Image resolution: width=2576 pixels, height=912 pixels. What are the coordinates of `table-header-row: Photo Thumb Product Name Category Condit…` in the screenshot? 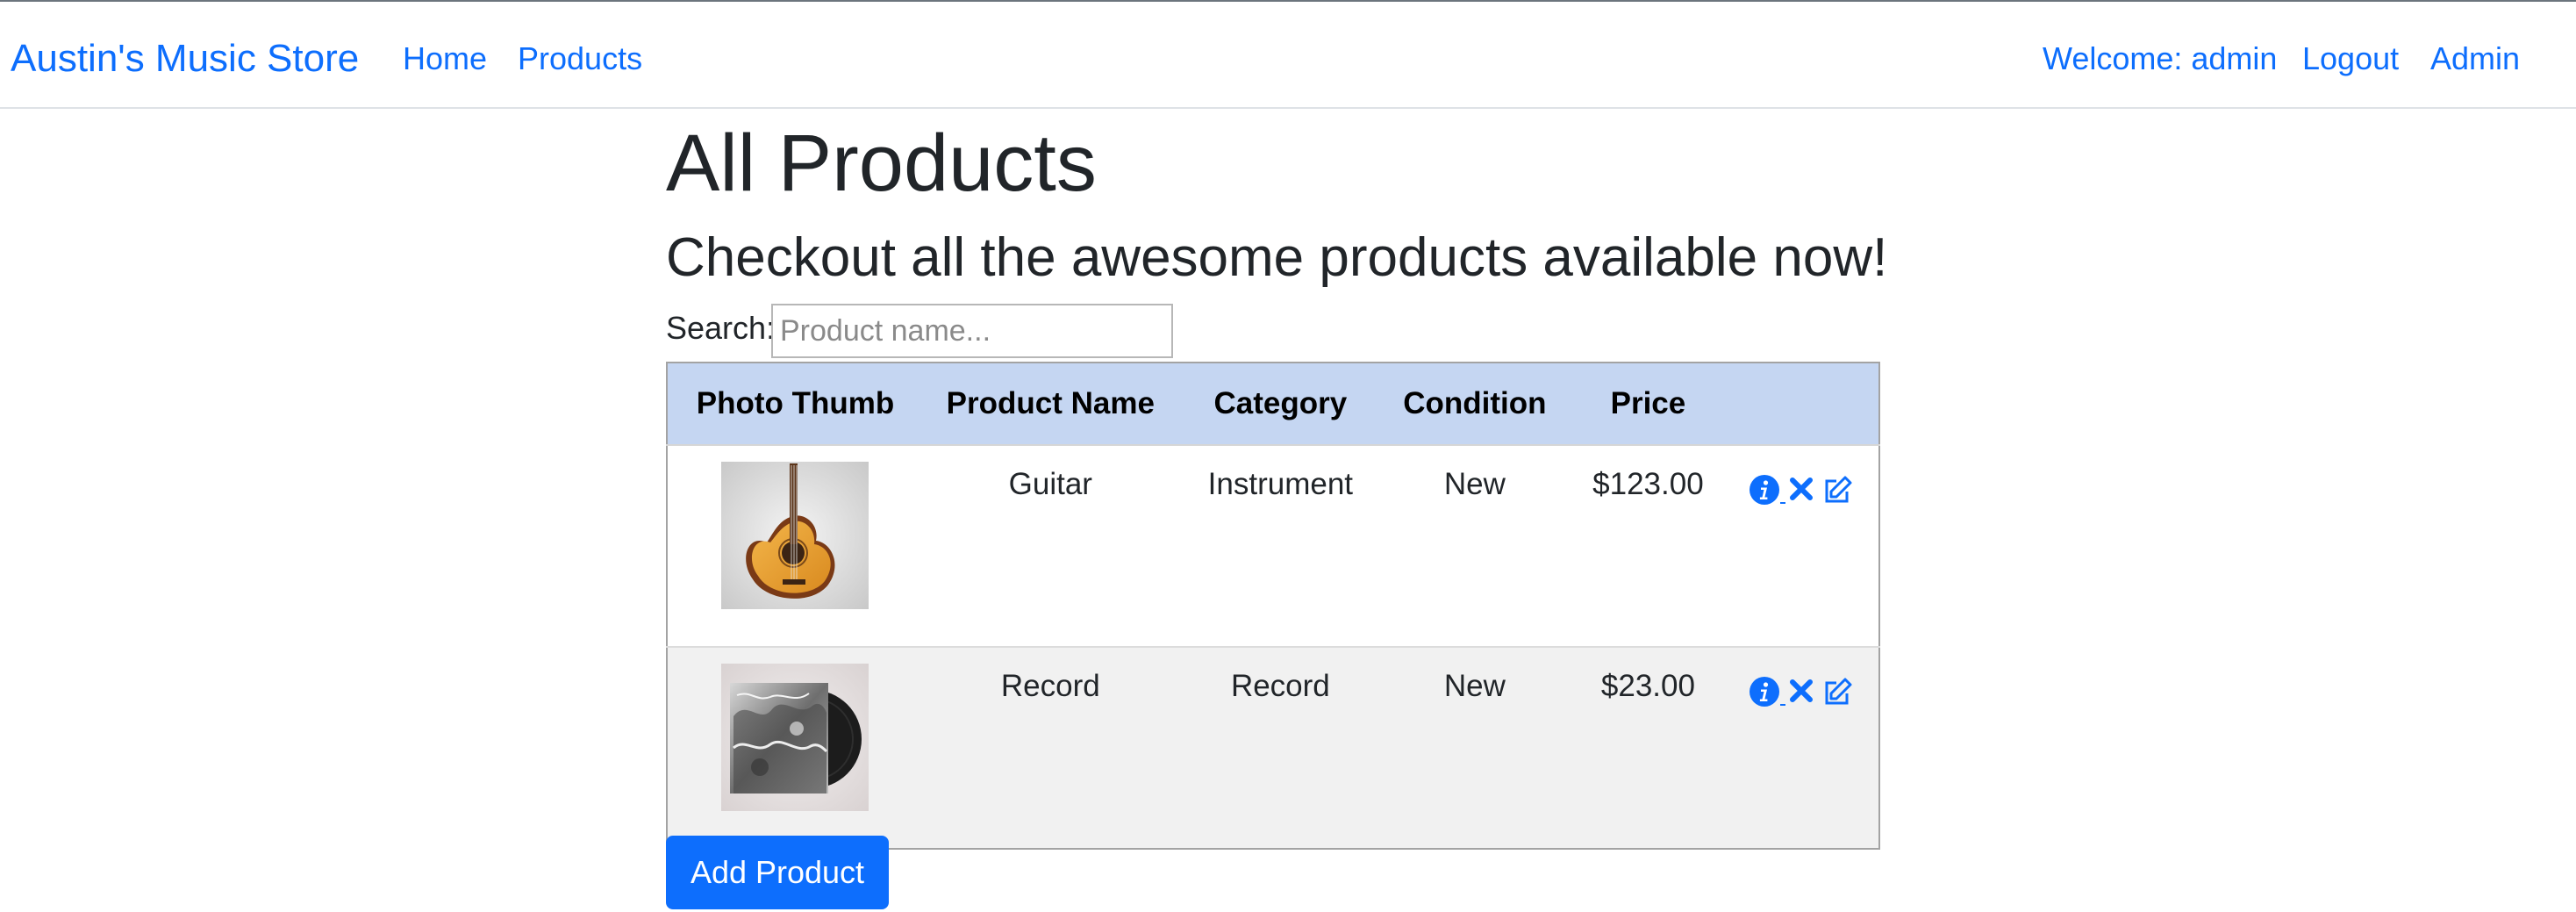 It's located at (1273, 404).